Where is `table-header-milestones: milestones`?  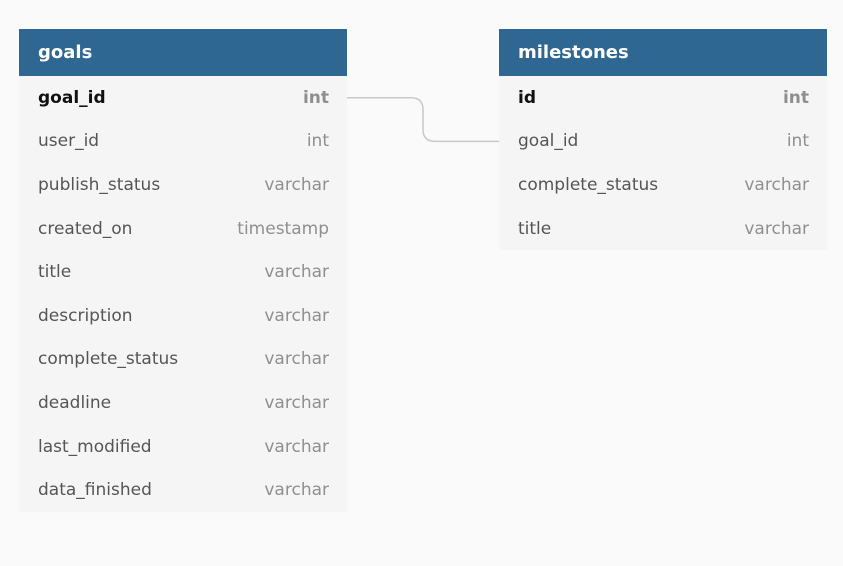
table-header-milestones: milestones is located at coordinates (663, 52).